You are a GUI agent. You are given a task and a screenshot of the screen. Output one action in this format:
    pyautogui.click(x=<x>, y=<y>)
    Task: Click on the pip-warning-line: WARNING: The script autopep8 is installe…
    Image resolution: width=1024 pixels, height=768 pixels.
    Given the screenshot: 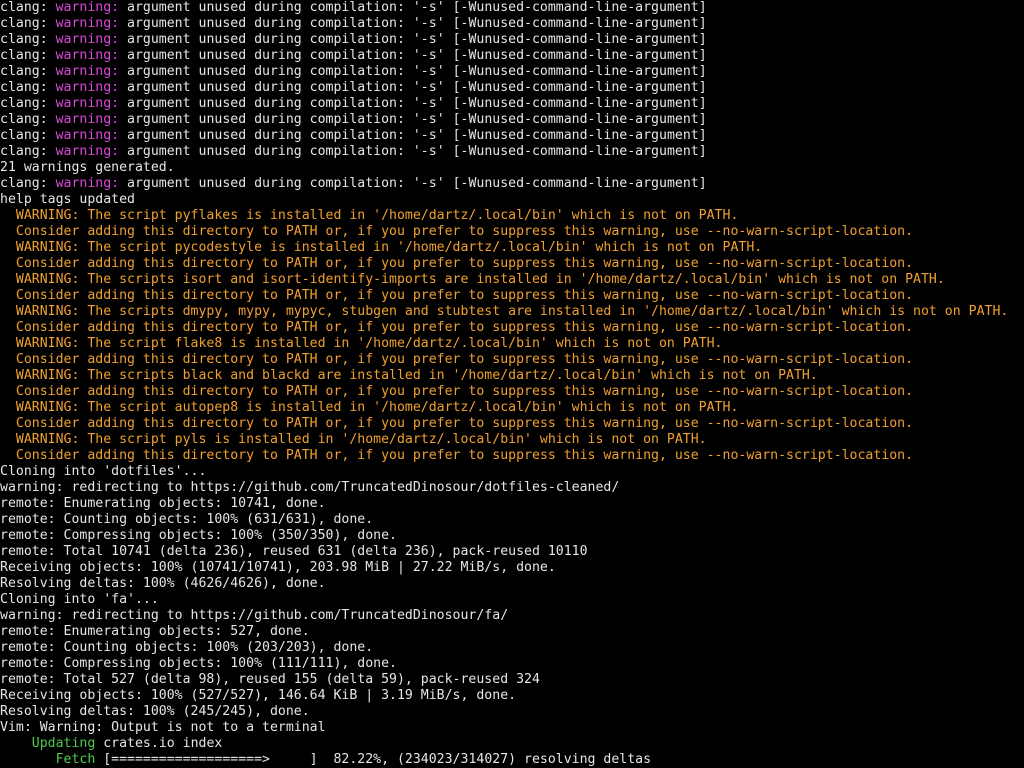 What is the action you would take?
    pyautogui.click(x=512, y=408)
    